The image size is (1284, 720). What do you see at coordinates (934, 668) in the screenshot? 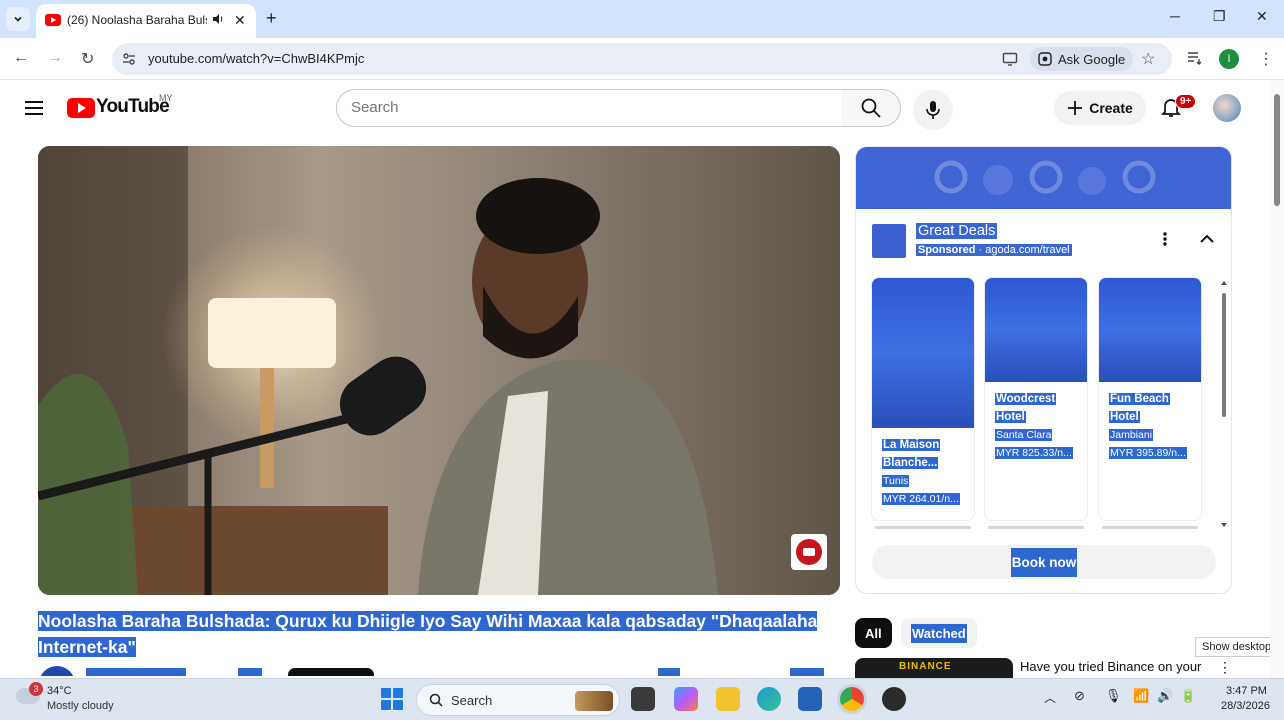
I see `recommended-video-thumbnail: BINANCE` at bounding box center [934, 668].